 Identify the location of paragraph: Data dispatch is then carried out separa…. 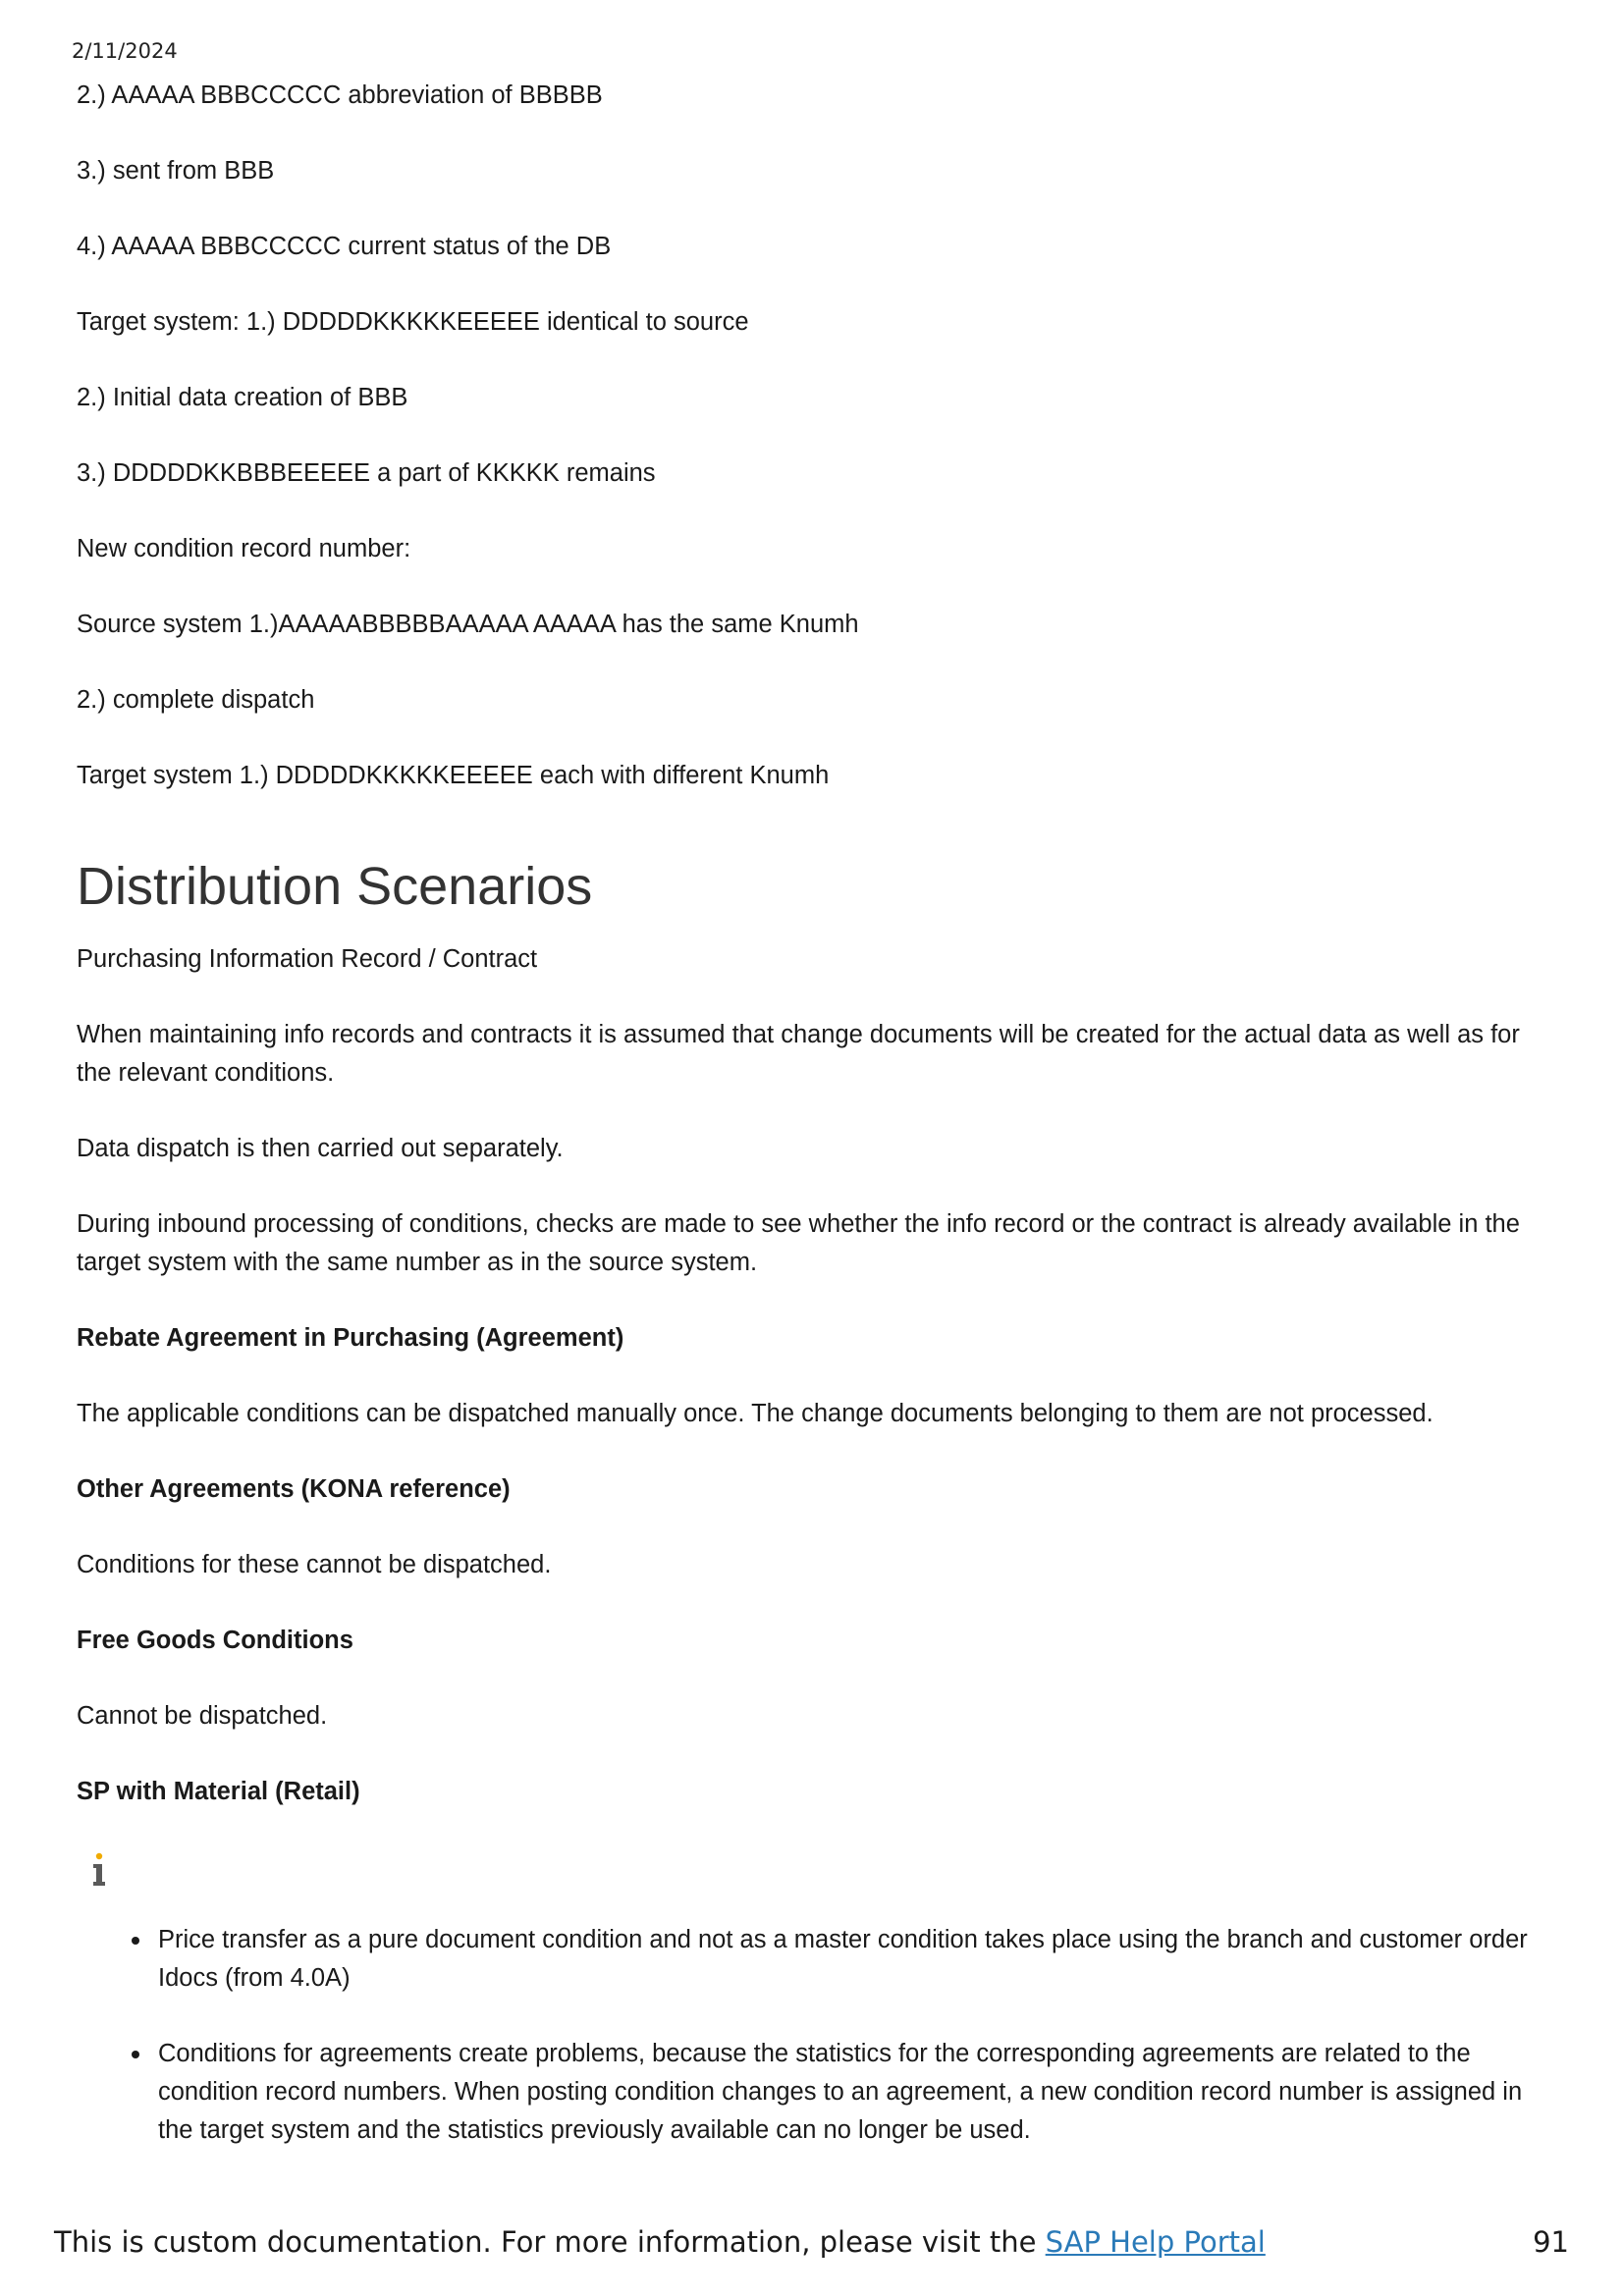
(320, 1148).